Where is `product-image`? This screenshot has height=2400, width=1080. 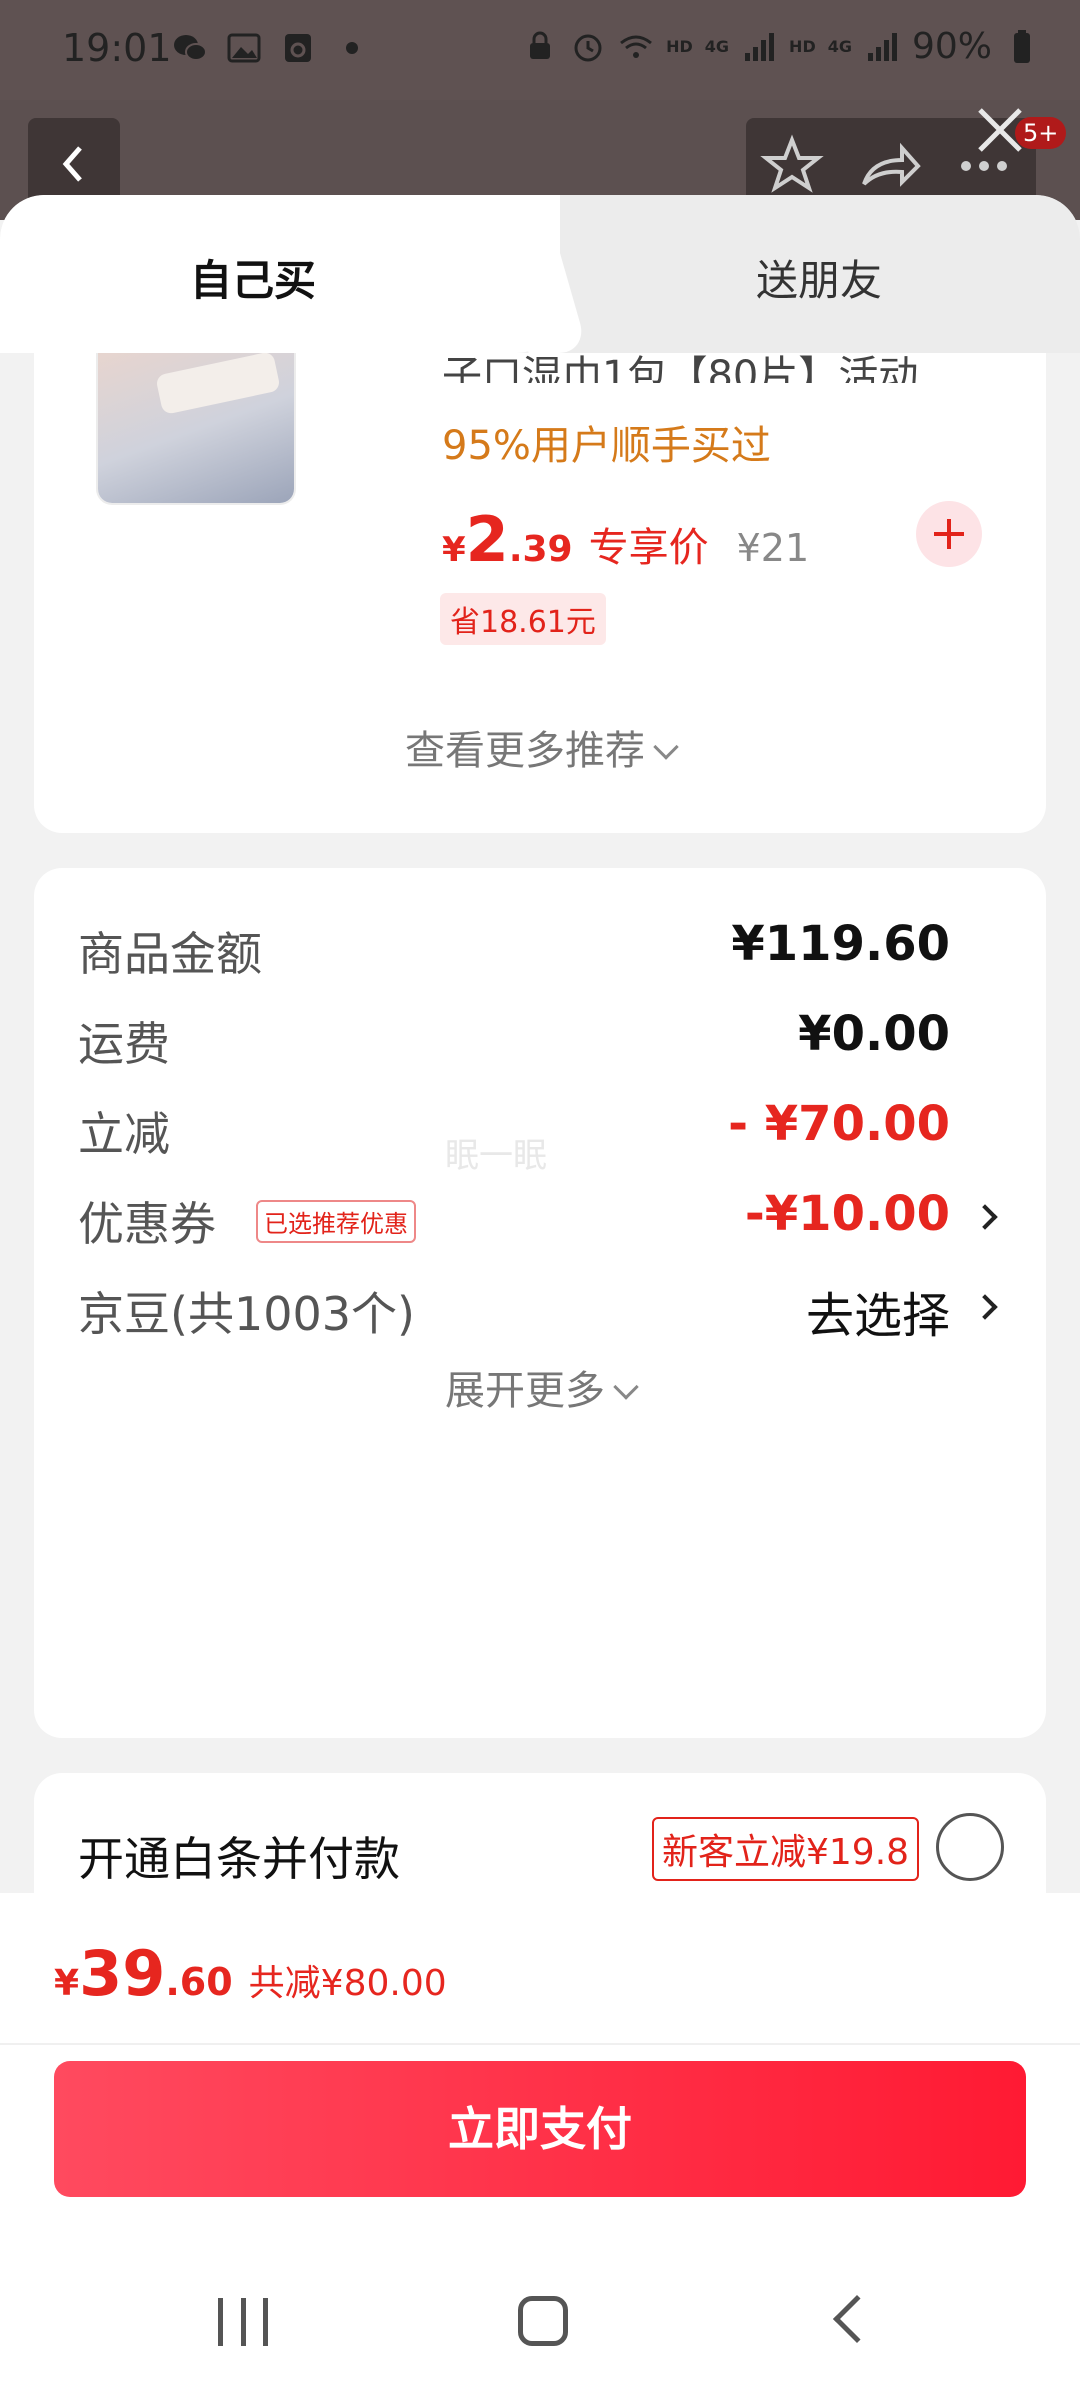 product-image is located at coordinates (196, 429).